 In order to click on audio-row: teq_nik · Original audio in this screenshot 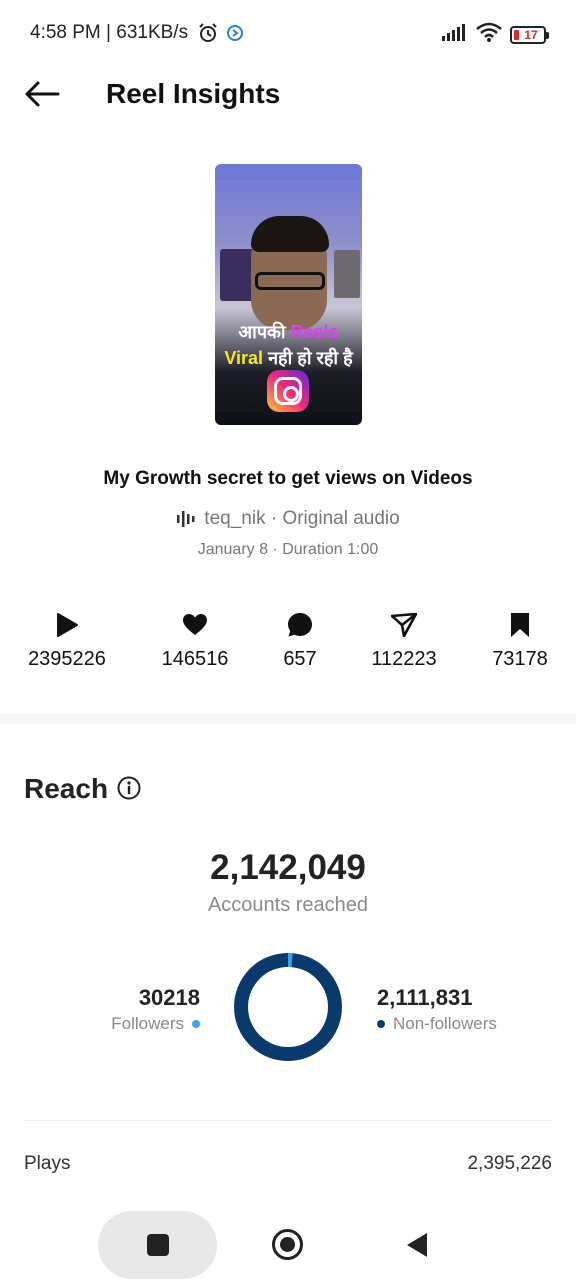, I will do `click(288, 519)`.